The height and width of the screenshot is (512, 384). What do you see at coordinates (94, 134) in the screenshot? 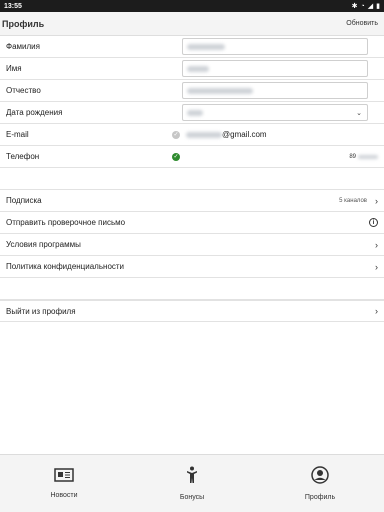
I see `email-label-wrap: E-mail ✓` at bounding box center [94, 134].